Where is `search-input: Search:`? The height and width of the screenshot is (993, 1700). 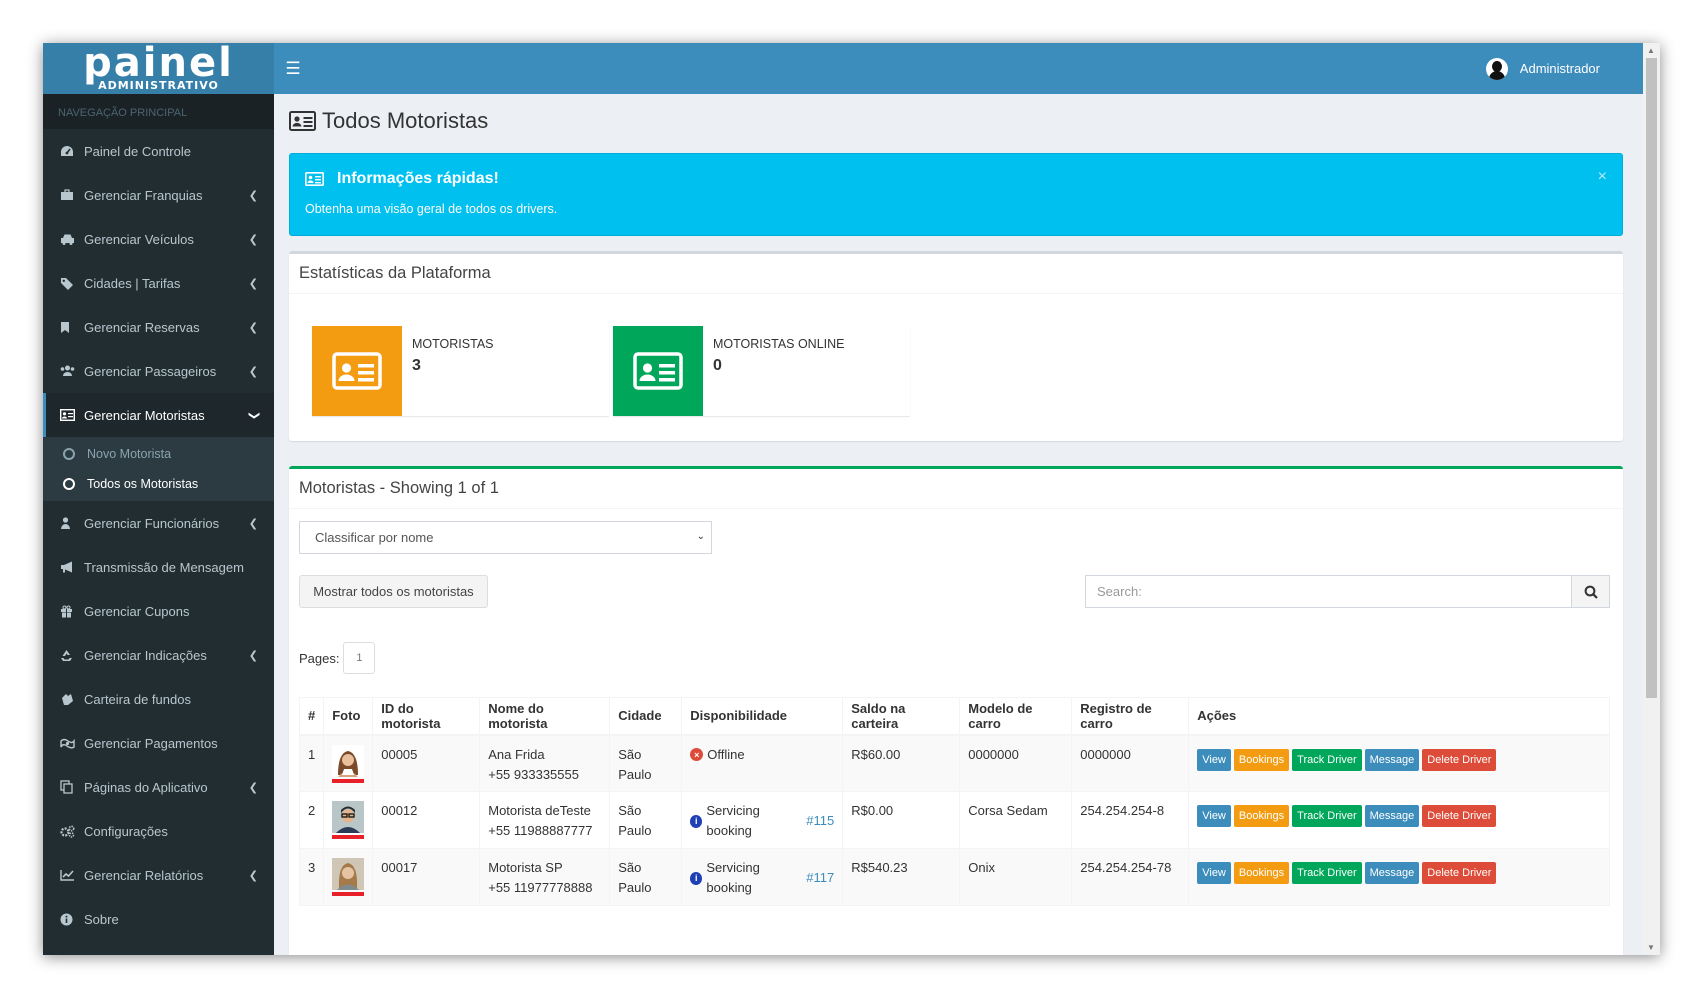 search-input: Search: is located at coordinates (1328, 591).